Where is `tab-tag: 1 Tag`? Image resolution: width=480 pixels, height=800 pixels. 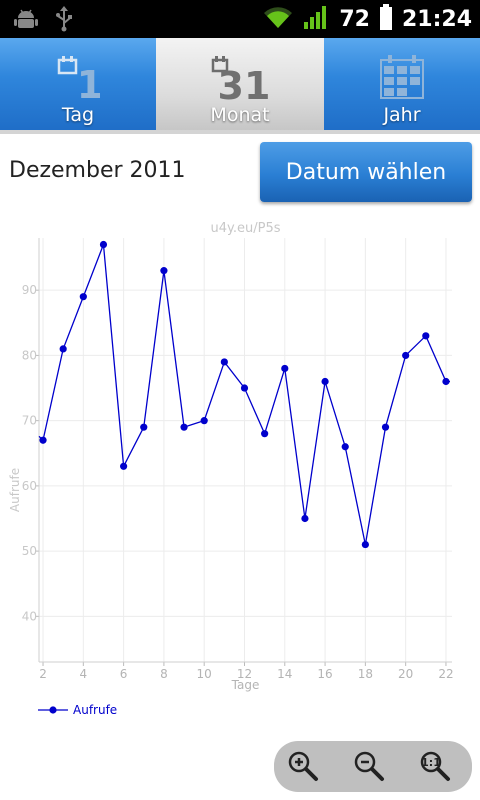 tab-tag: 1 Tag is located at coordinates (78, 86).